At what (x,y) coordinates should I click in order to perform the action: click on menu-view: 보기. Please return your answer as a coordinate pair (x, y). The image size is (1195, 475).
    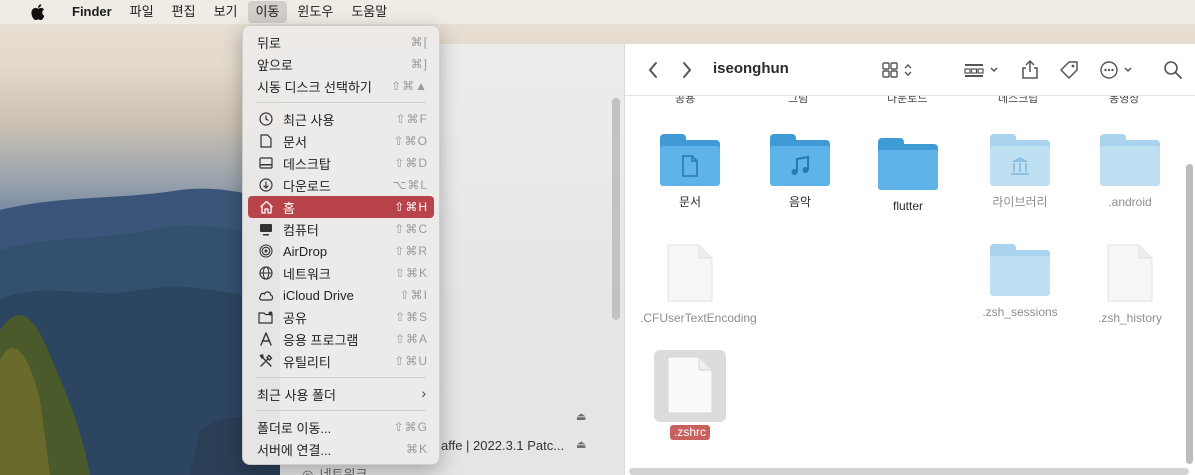
    Looking at the image, I should click on (226, 12).